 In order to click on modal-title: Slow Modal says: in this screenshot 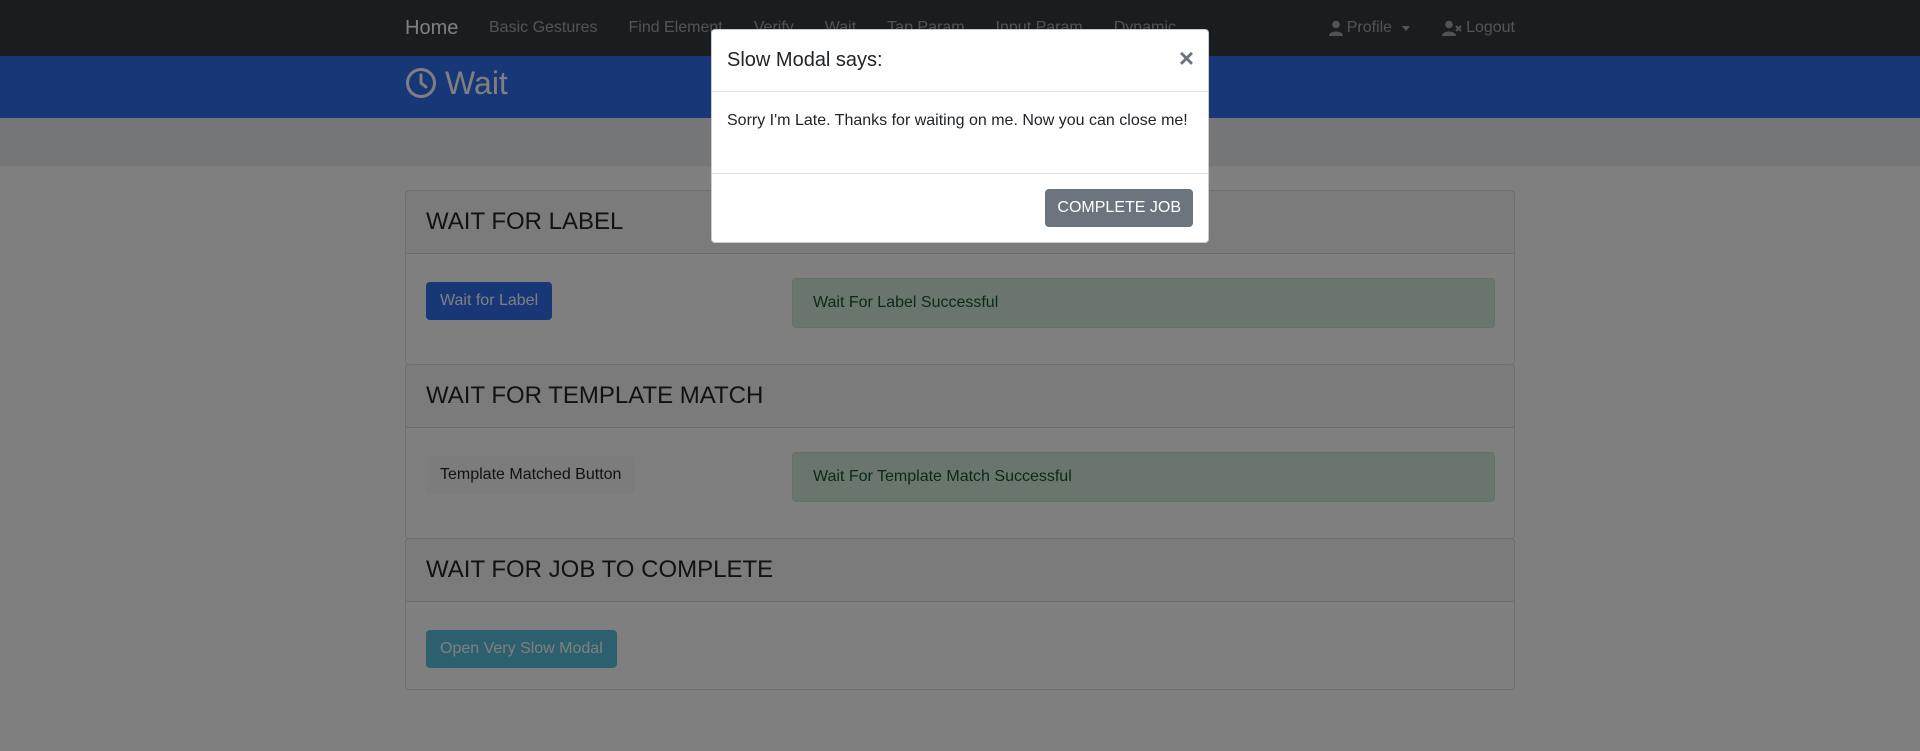, I will do `click(805, 60)`.